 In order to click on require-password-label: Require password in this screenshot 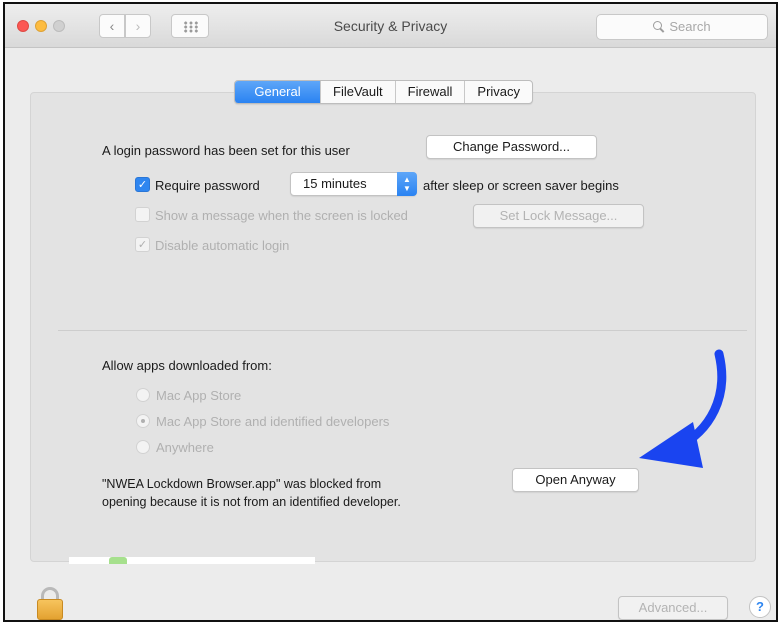, I will do `click(207, 185)`.